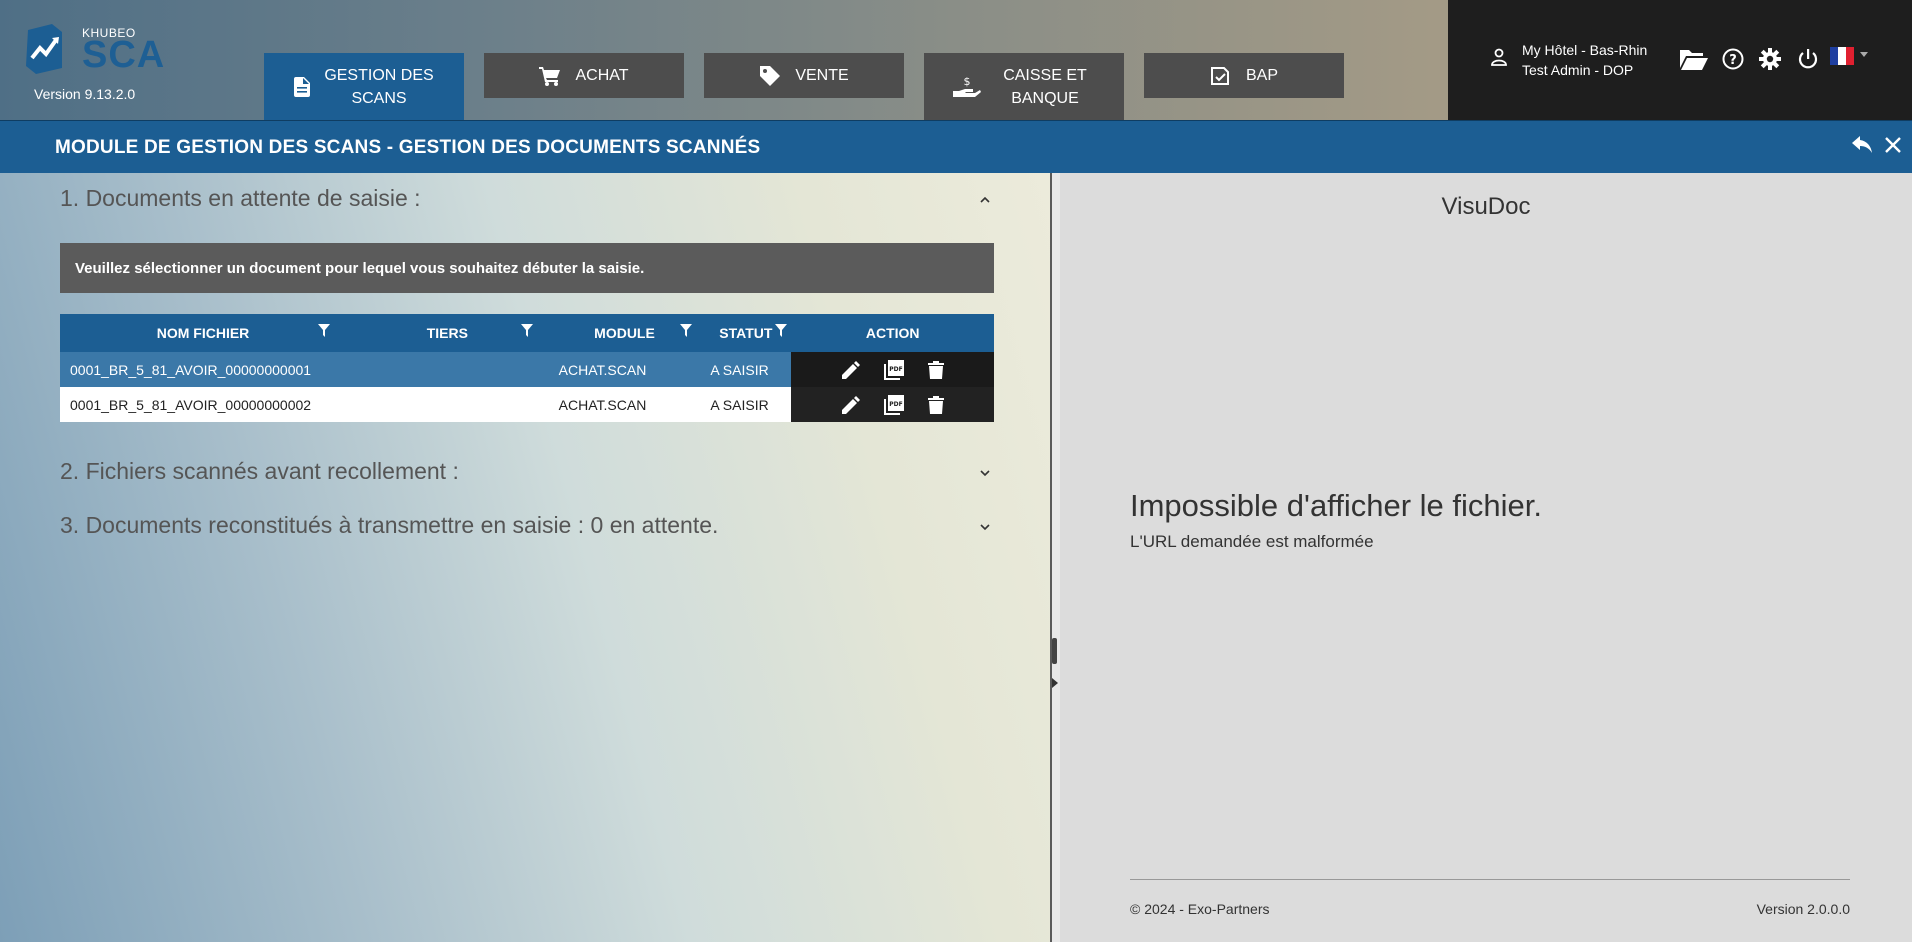 The image size is (1912, 942). I want to click on col-header-label: ACTION, so click(892, 333).